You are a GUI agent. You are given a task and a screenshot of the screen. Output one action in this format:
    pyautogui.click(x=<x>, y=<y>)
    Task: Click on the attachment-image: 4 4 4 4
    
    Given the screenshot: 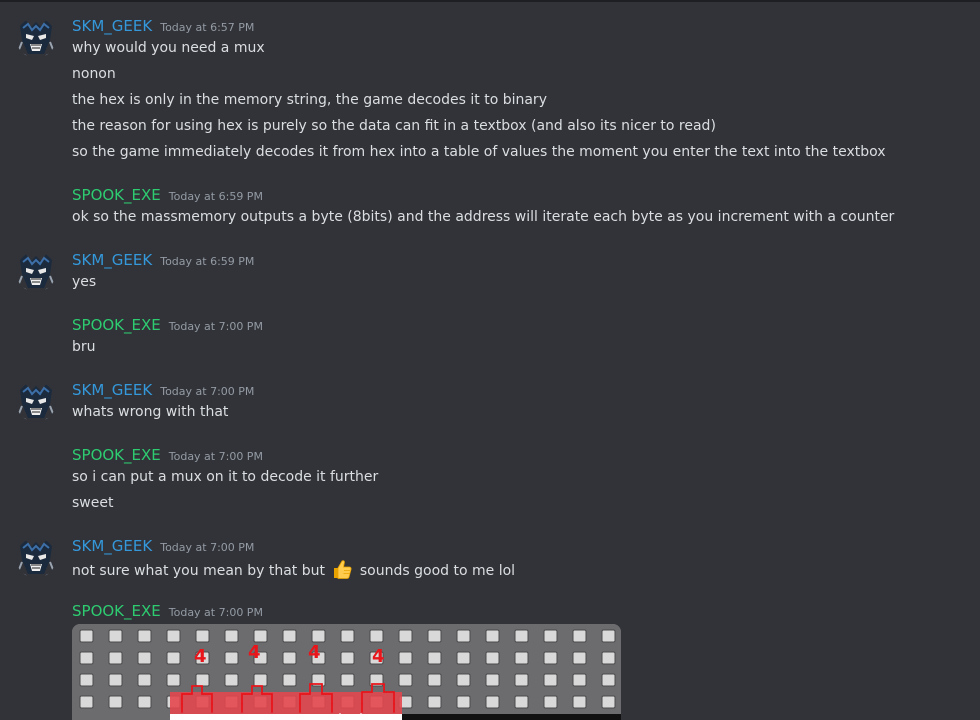 What is the action you would take?
    pyautogui.click(x=346, y=672)
    